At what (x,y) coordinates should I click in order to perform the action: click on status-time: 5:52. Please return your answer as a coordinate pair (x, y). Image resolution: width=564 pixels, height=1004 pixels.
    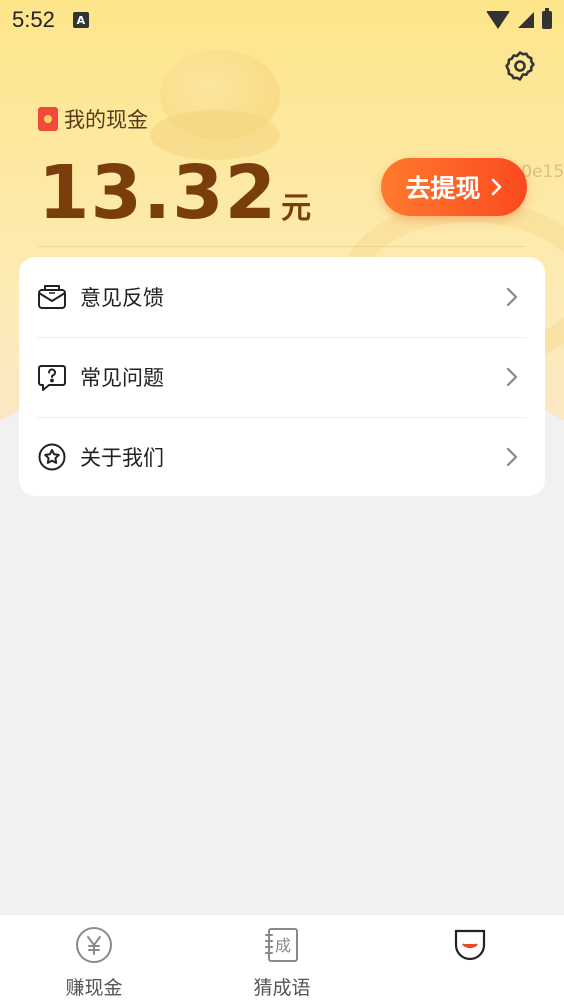
    Looking at the image, I should click on (33, 19).